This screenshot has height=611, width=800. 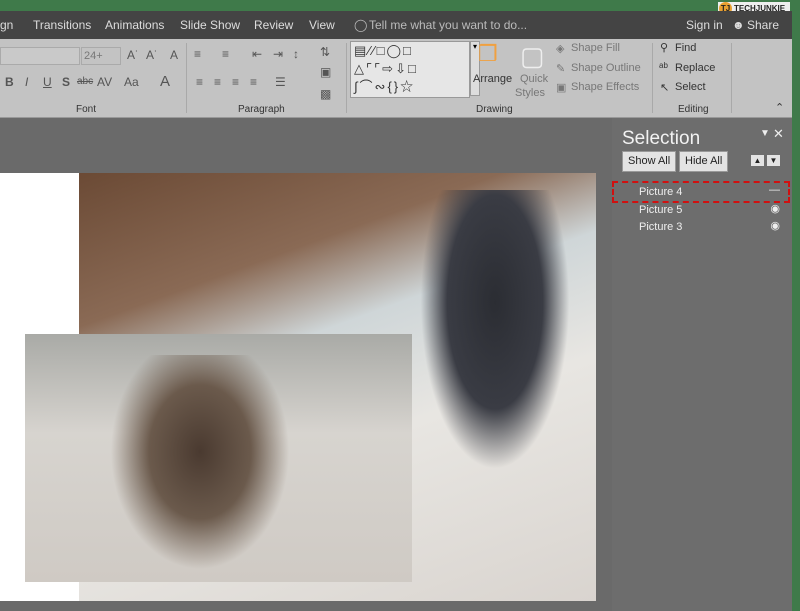 I want to click on grow-font-icon: A˙, so click(x=133, y=55).